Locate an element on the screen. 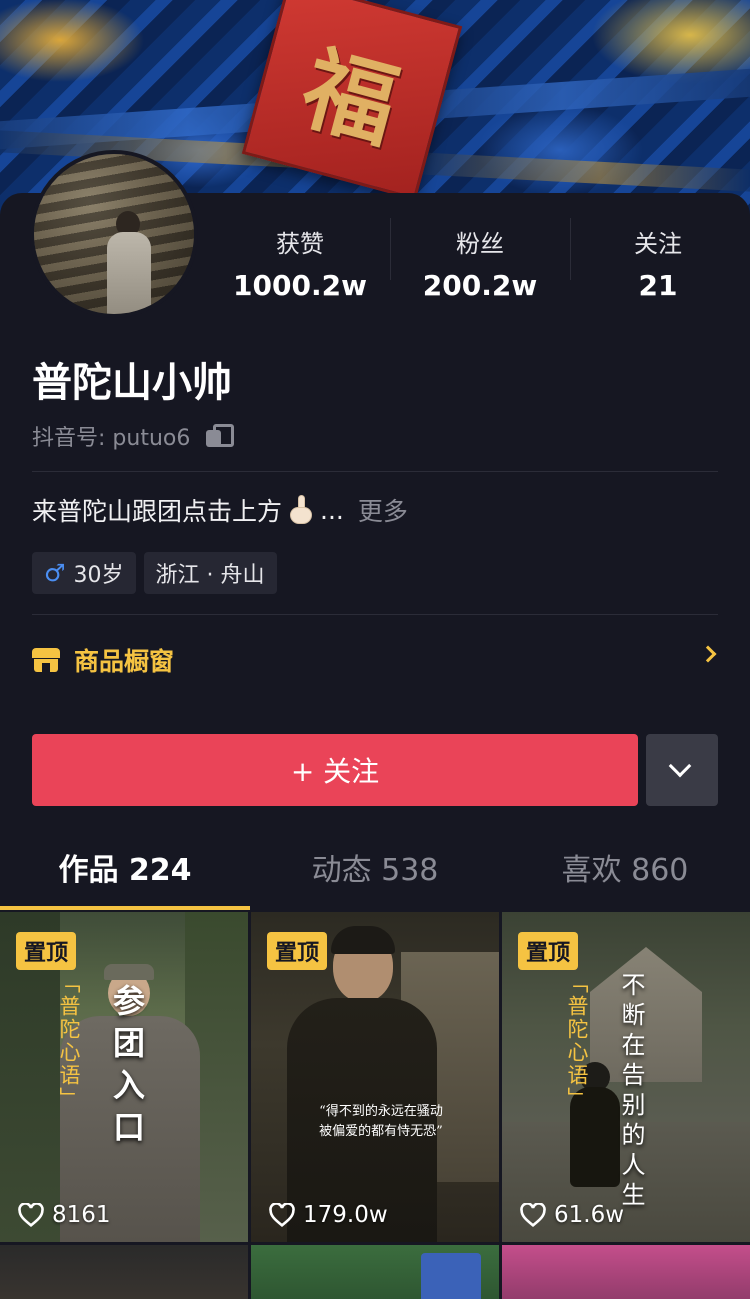  gender-age-tag: ♂ 30岁 is located at coordinates (84, 573).